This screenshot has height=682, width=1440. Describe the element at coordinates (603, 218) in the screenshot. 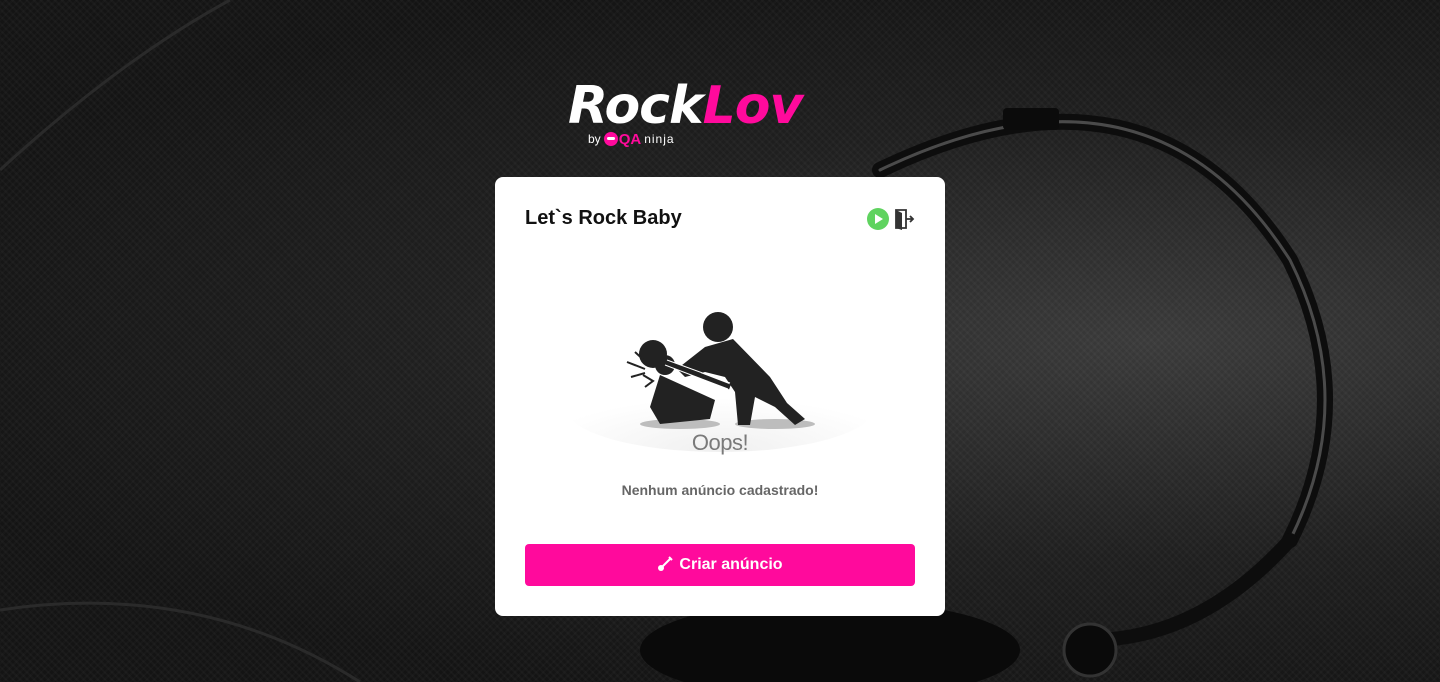

I see `page-title: Let`s Rock Baby` at that location.